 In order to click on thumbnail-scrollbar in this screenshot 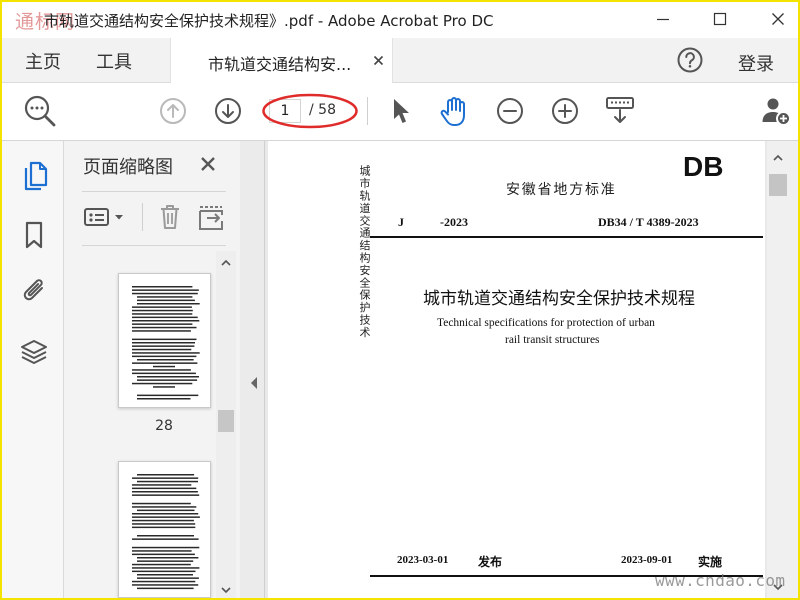, I will do `click(226, 424)`.